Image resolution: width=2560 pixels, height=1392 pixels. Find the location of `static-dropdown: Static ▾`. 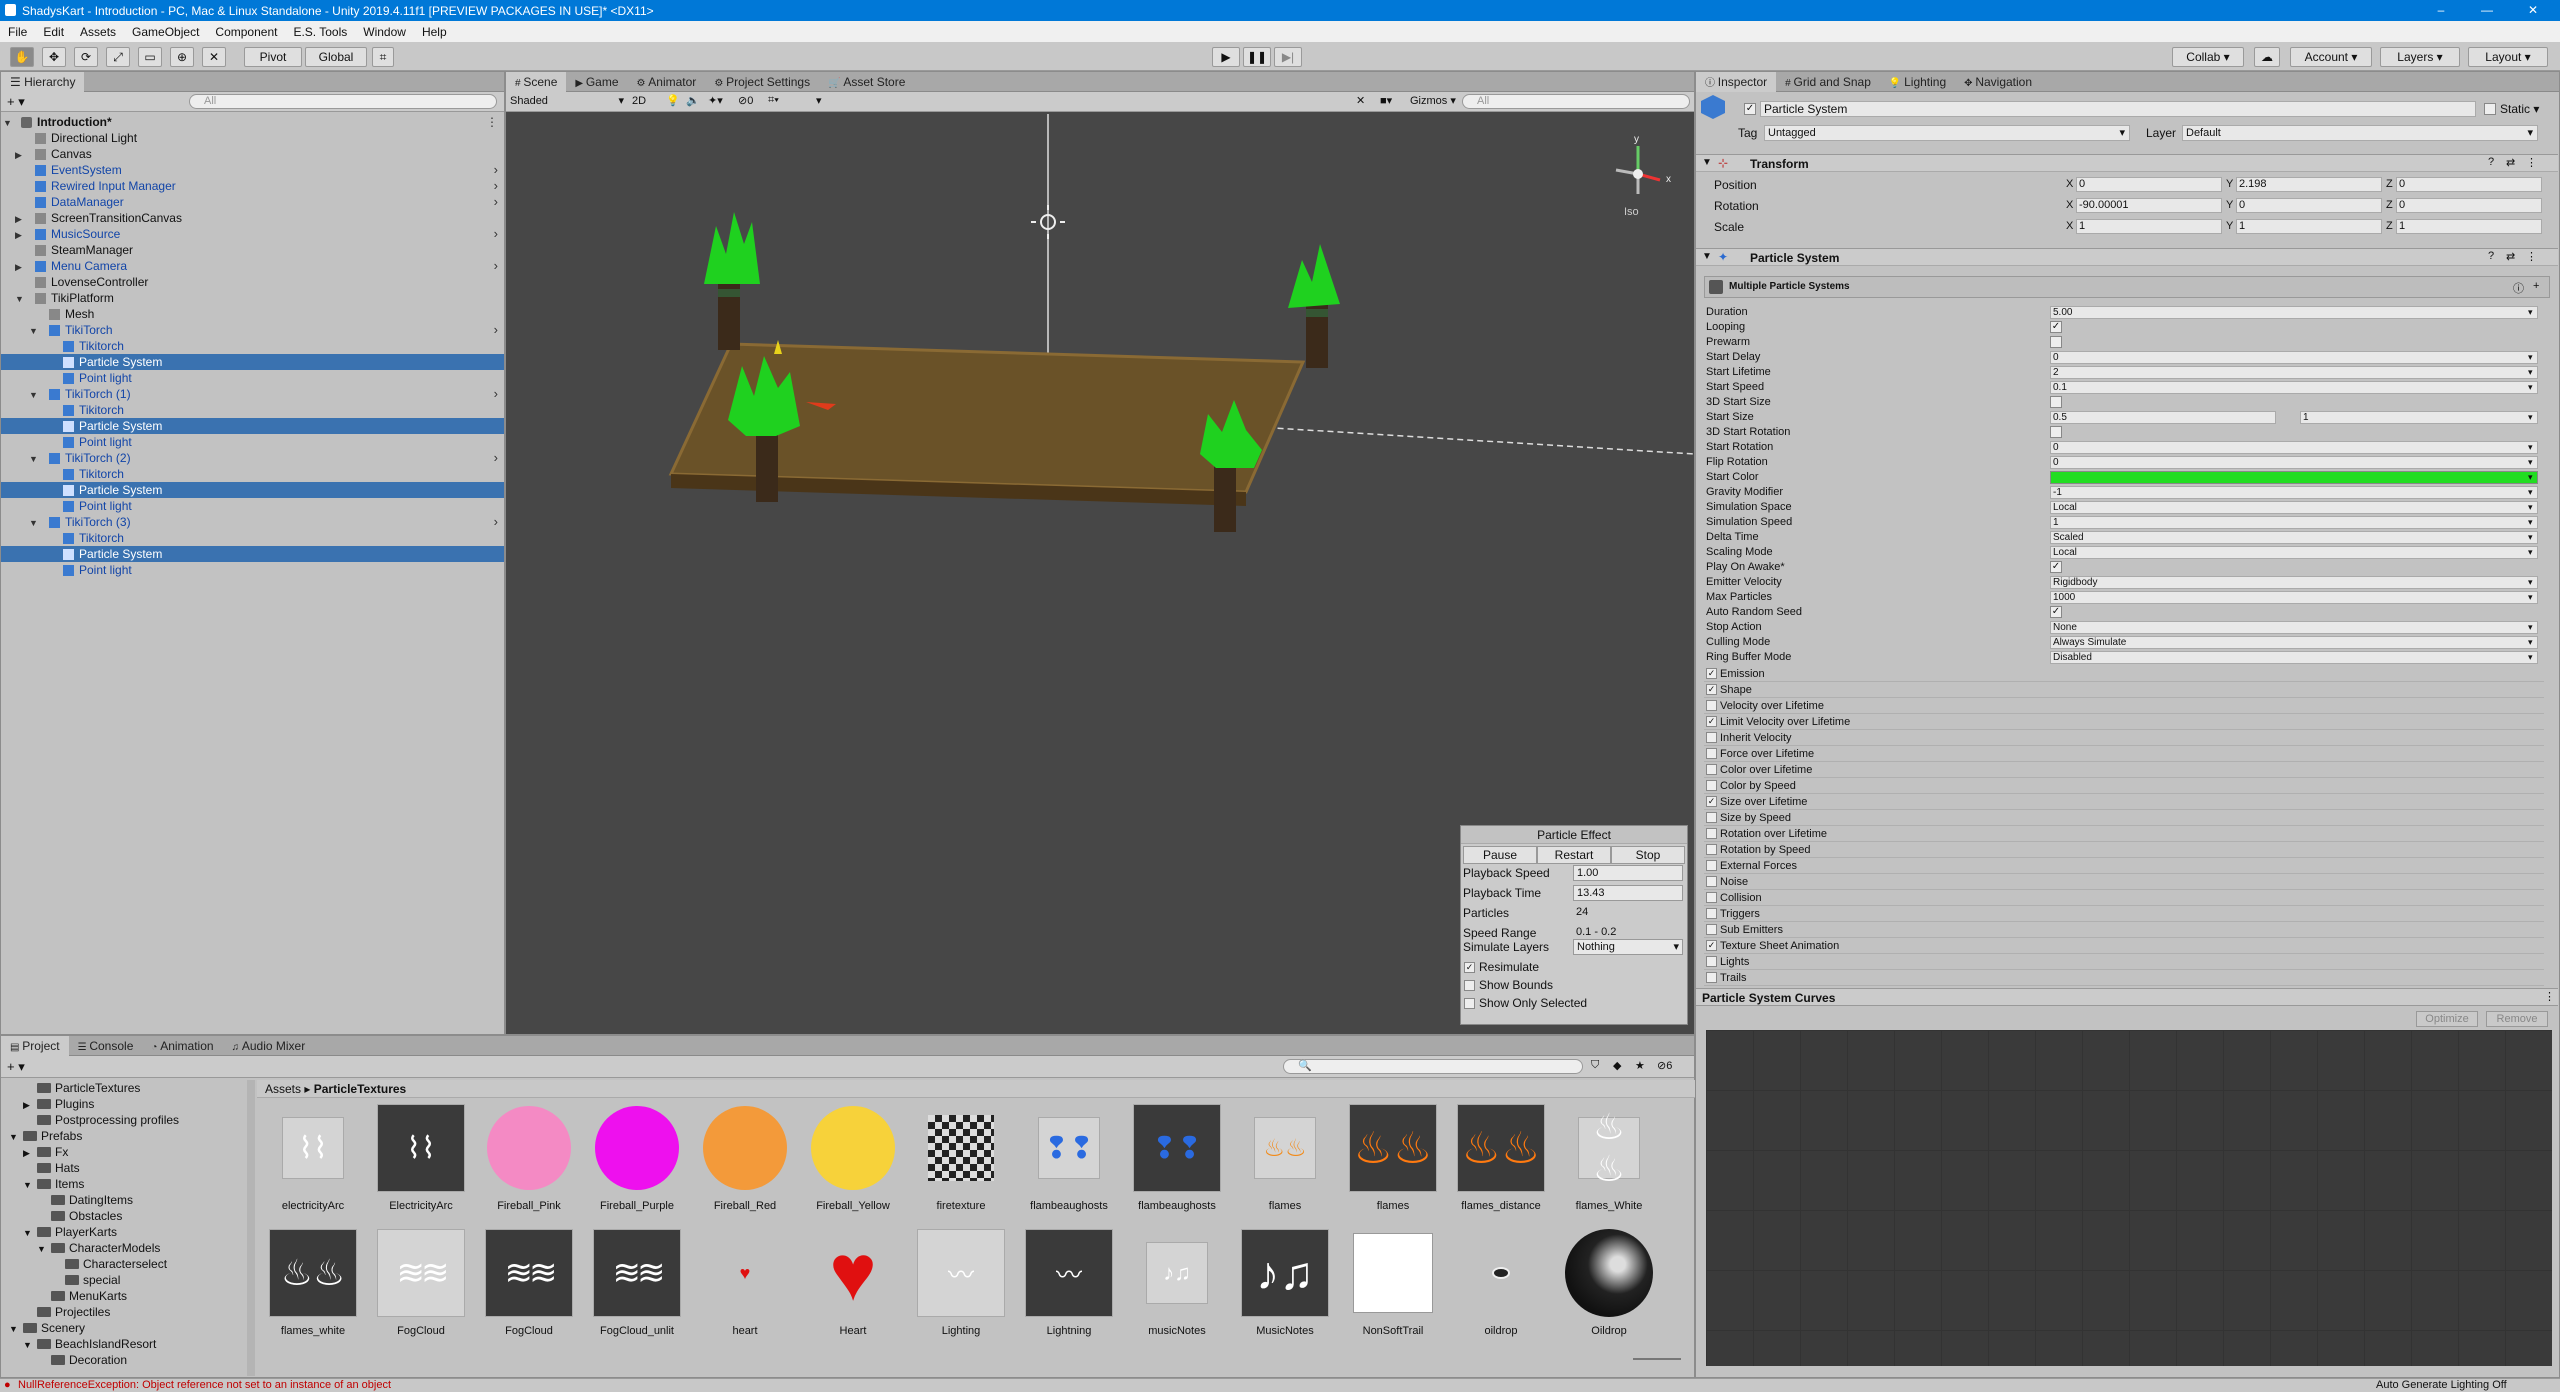

static-dropdown: Static ▾ is located at coordinates (2519, 109).